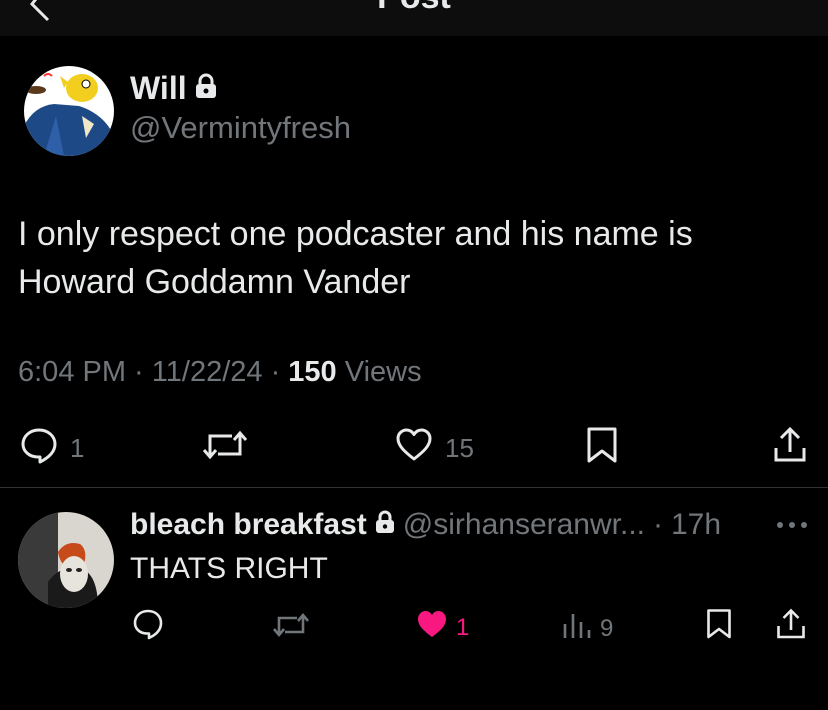  What do you see at coordinates (383, 372) in the screenshot?
I see `views-label: Views` at bounding box center [383, 372].